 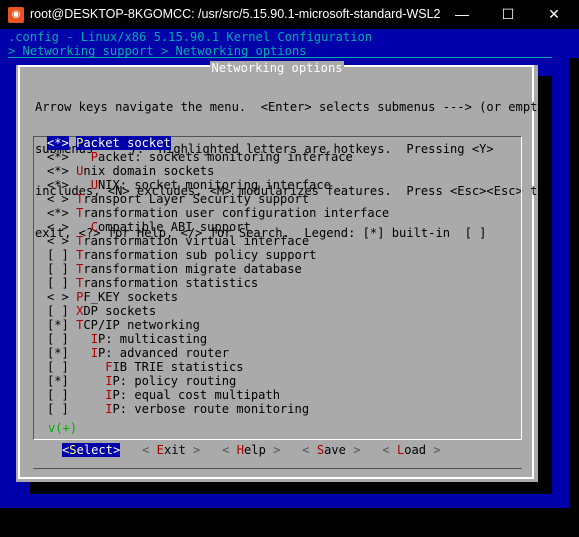 I want to click on item-label: Transformation statistics, so click(x=167, y=283).